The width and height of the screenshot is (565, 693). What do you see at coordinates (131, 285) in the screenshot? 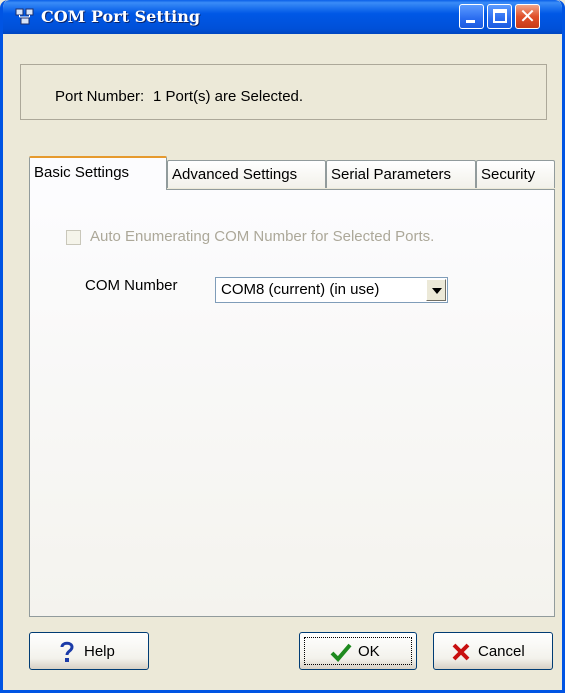
I see `com-number-label: COM Number` at bounding box center [131, 285].